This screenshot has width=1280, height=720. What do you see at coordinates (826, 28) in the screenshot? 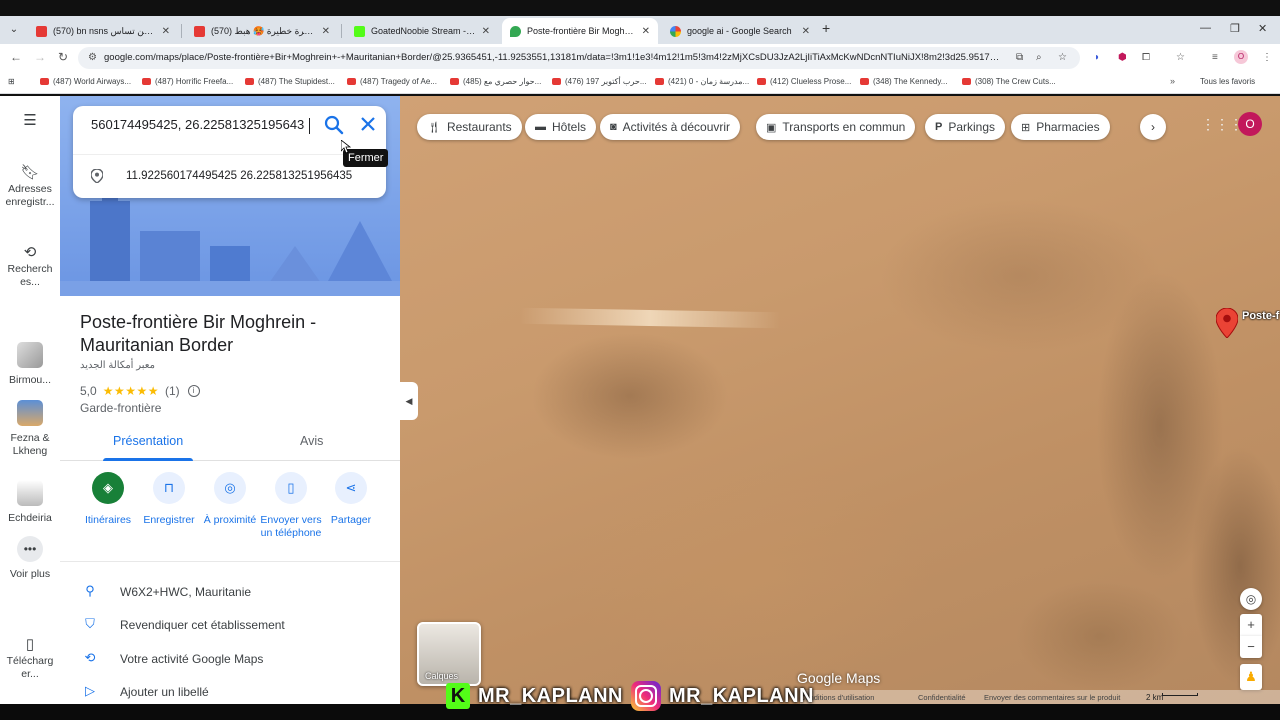
I see `new-tab-button: +` at bounding box center [826, 28].